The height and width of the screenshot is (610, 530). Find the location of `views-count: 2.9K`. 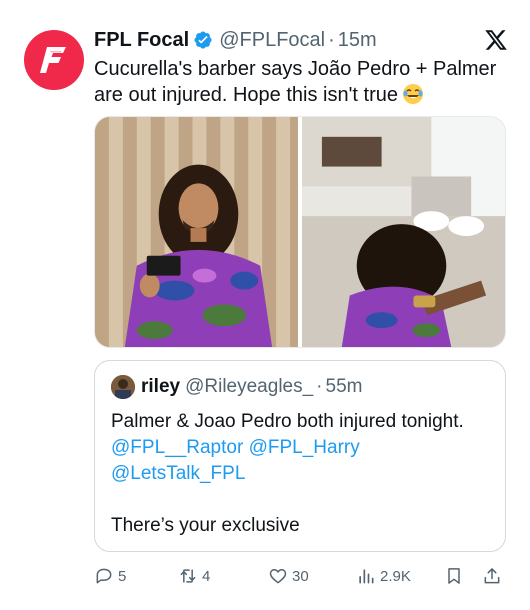

views-count: 2.9K is located at coordinates (395, 576).